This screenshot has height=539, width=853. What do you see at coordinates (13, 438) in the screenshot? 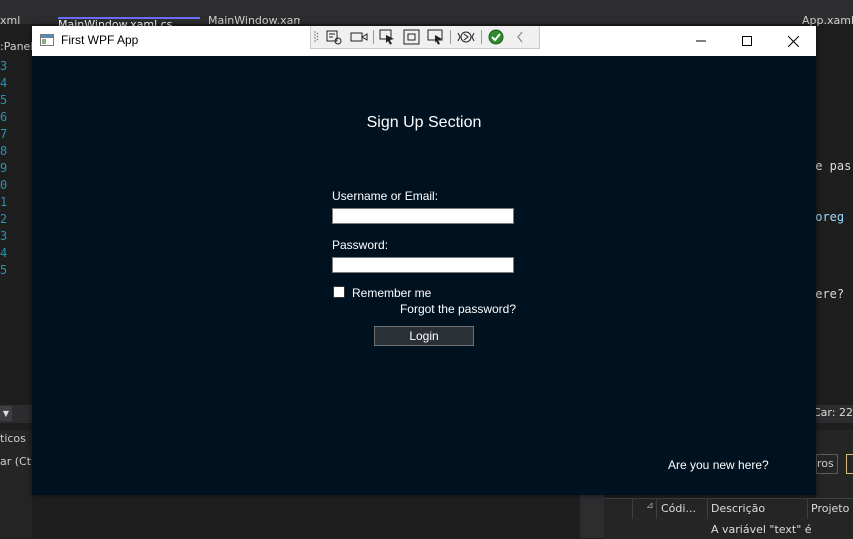
I see `ide-panel-title: ticos` at bounding box center [13, 438].